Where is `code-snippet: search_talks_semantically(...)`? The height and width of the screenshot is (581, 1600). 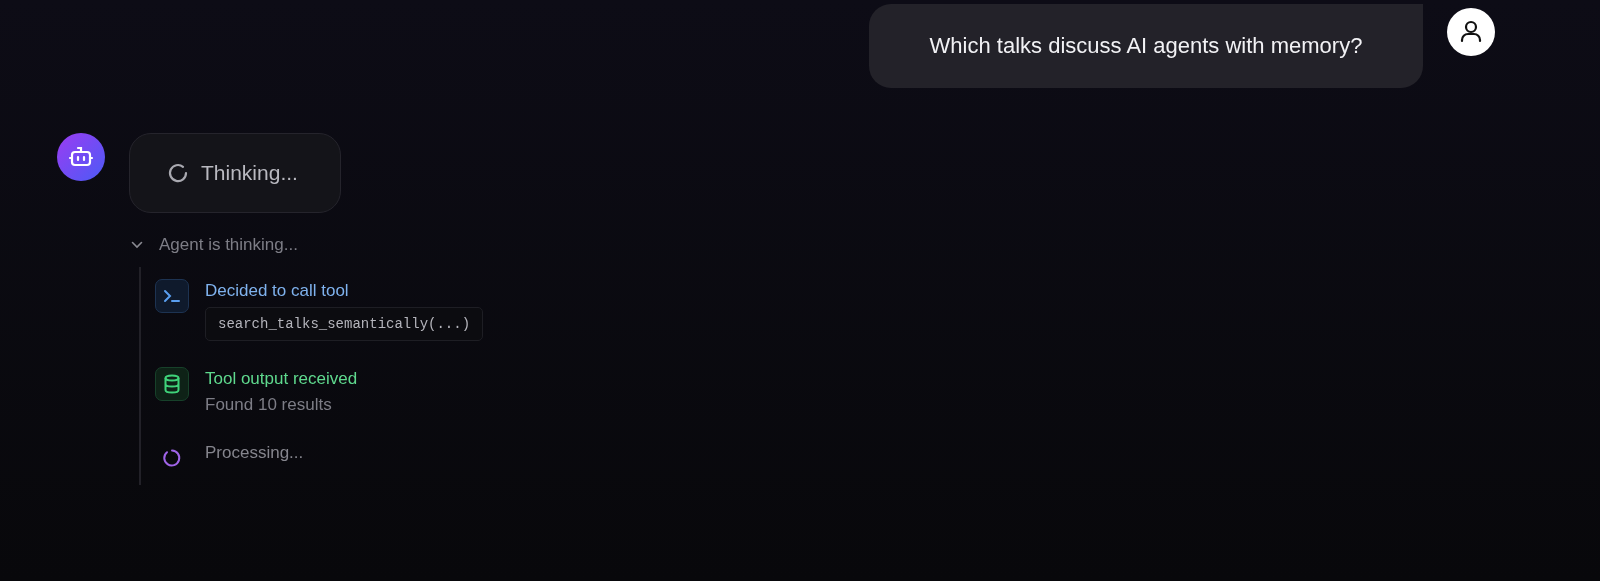
code-snippet: search_talks_semantically(...) is located at coordinates (344, 324).